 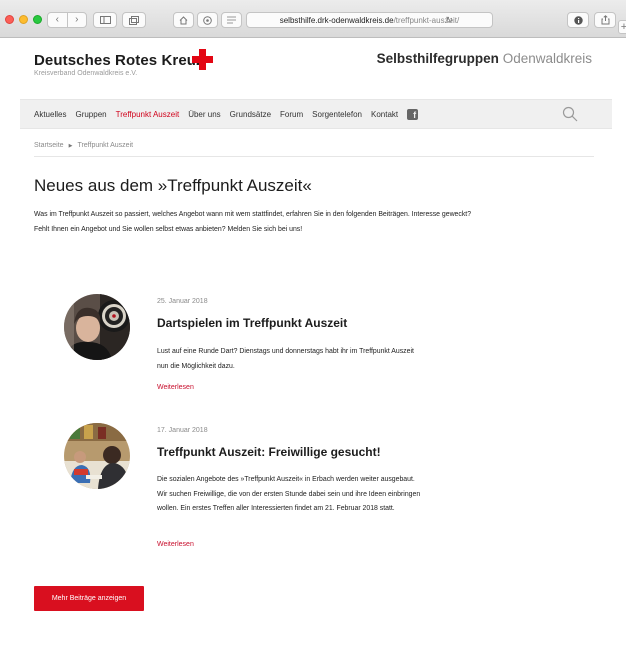 I want to click on window-minimize-button, so click(x=23, y=19).